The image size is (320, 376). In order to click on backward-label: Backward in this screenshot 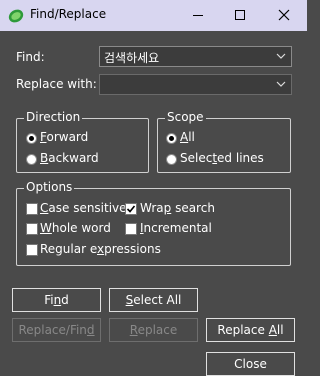, I will do `click(69, 158)`.